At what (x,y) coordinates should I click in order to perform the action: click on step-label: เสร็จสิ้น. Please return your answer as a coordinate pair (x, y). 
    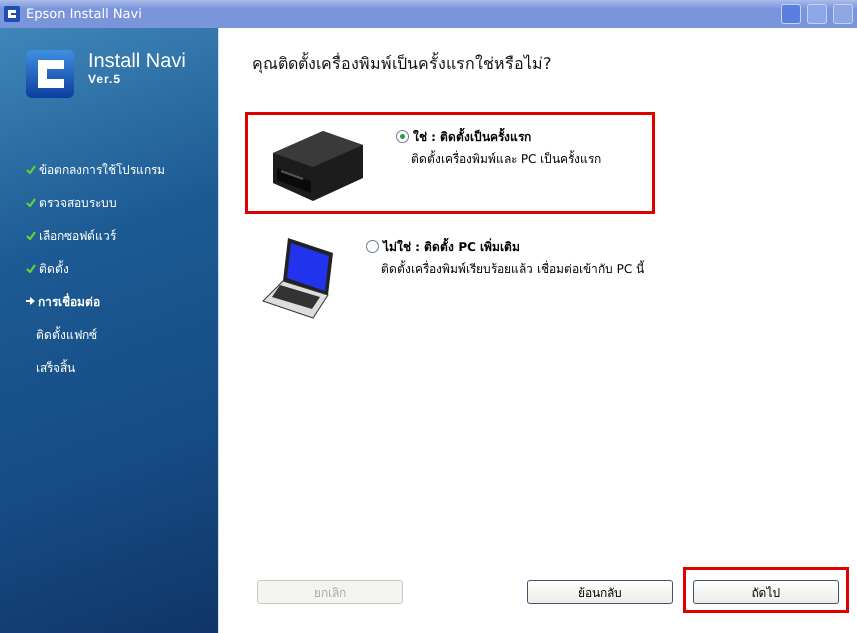
    Looking at the image, I should click on (55, 367).